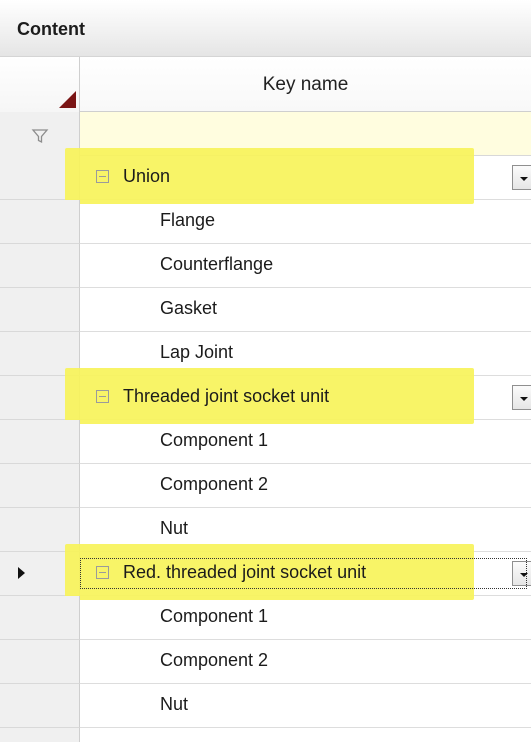 Image resolution: width=531 pixels, height=742 pixels. I want to click on sort-indicator-icon, so click(67, 99).